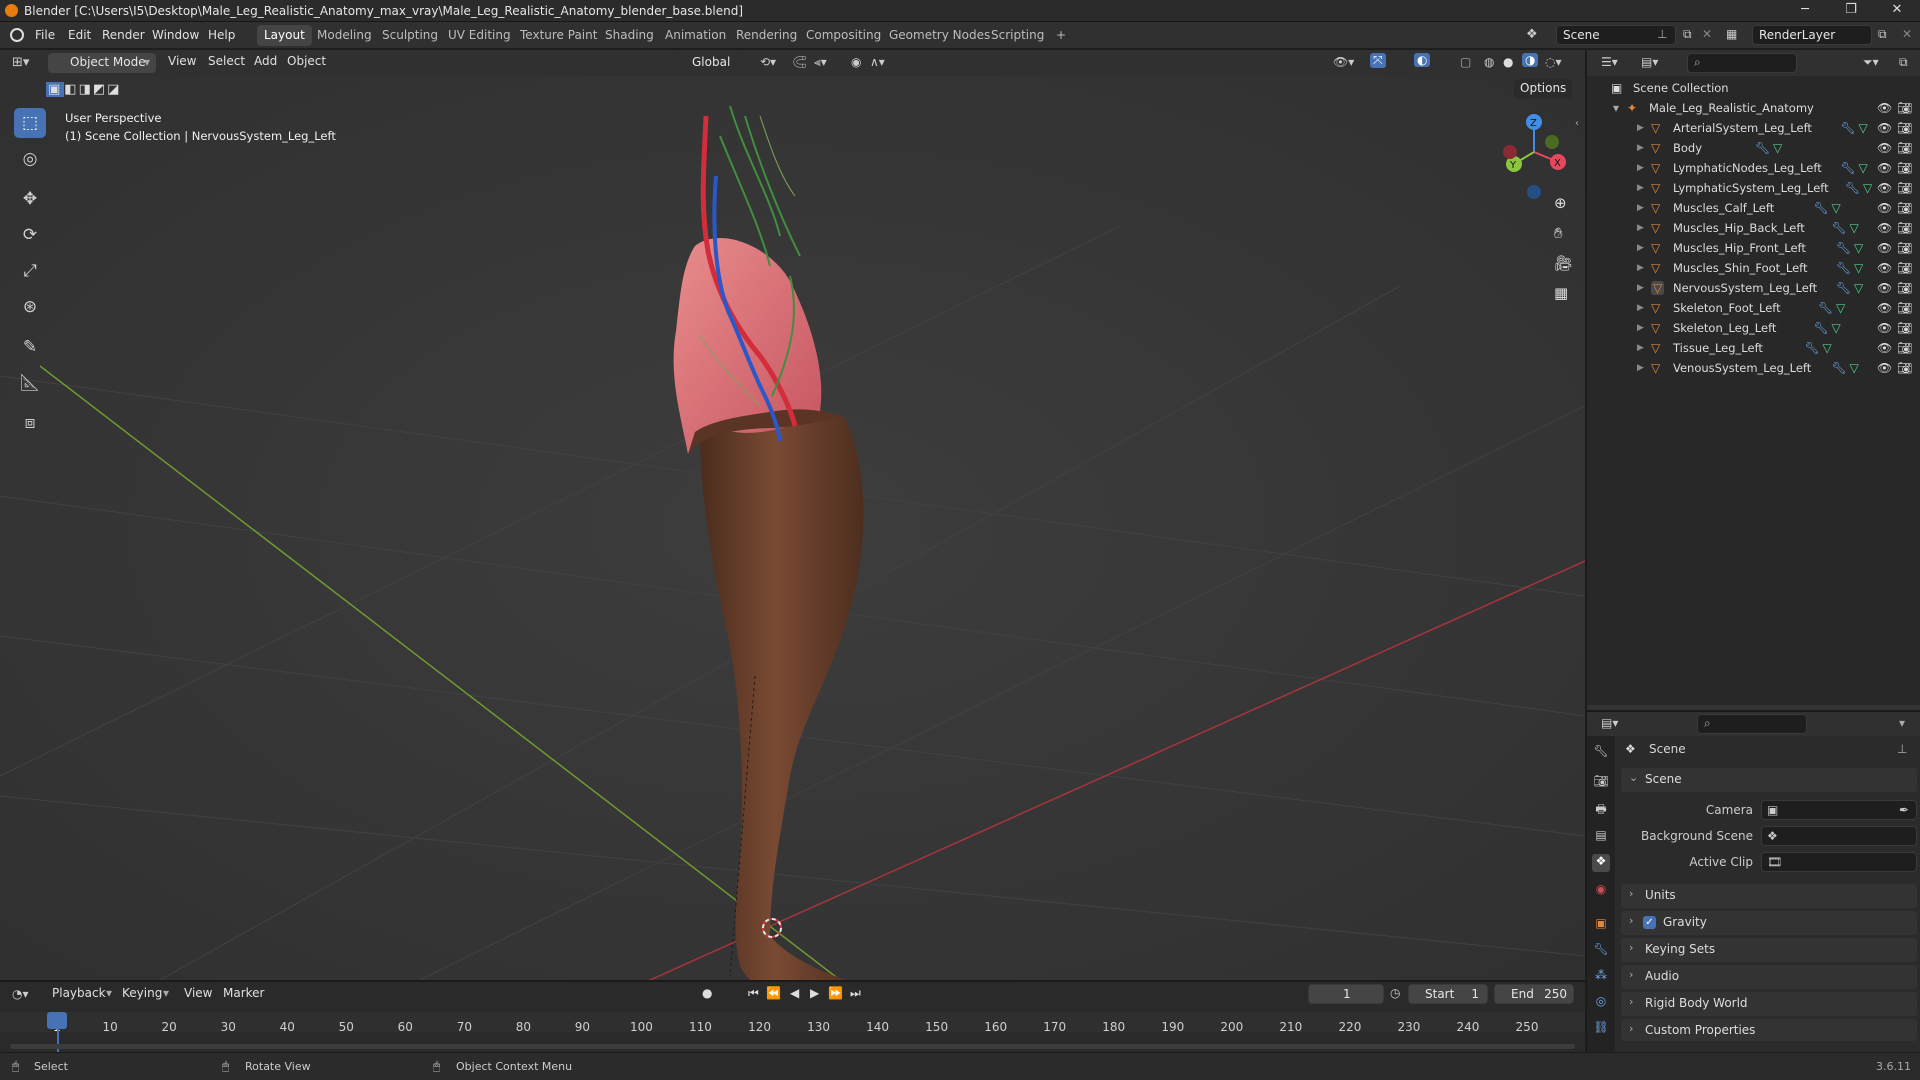  What do you see at coordinates (1061, 35) in the screenshot?
I see `add-workspace-button: +` at bounding box center [1061, 35].